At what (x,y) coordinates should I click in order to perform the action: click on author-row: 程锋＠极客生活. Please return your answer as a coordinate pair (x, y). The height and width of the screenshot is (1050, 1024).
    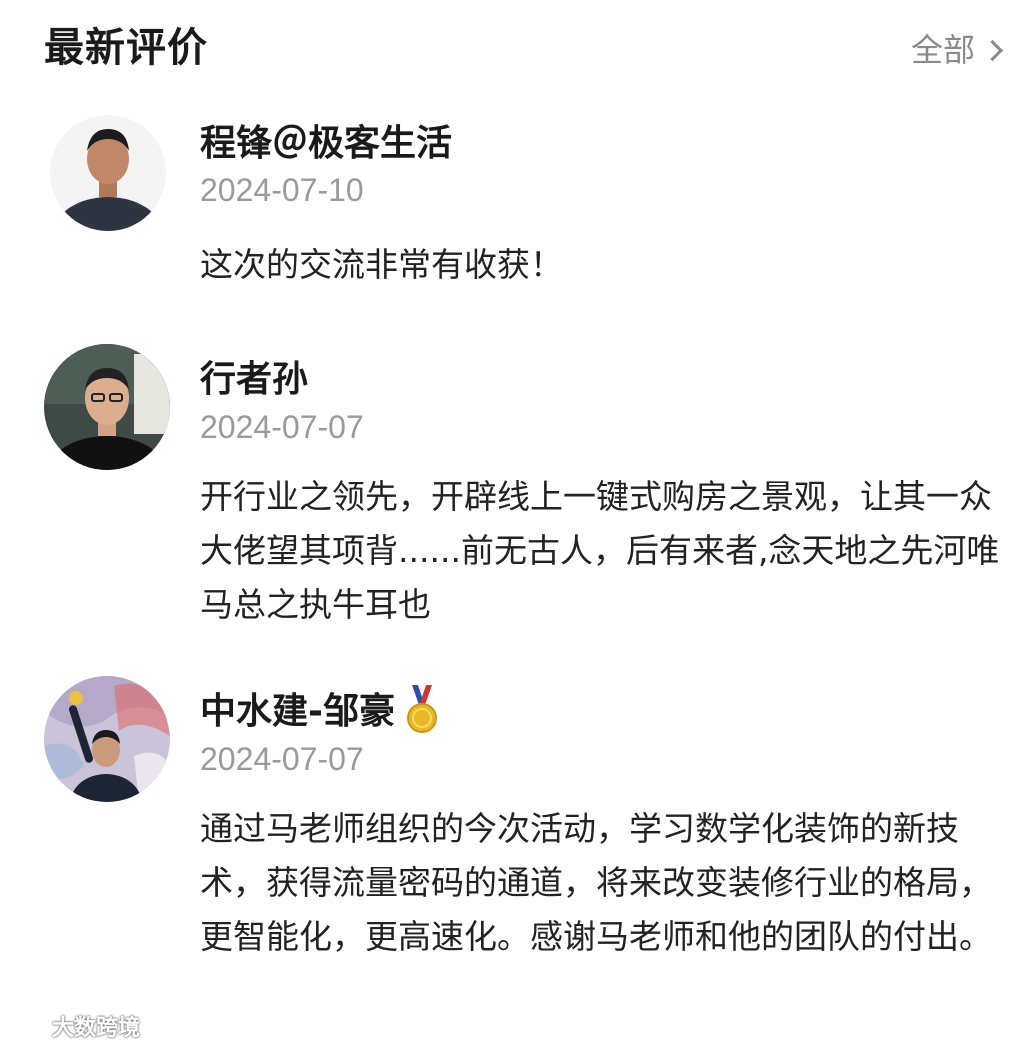
    Looking at the image, I should click on (326, 144).